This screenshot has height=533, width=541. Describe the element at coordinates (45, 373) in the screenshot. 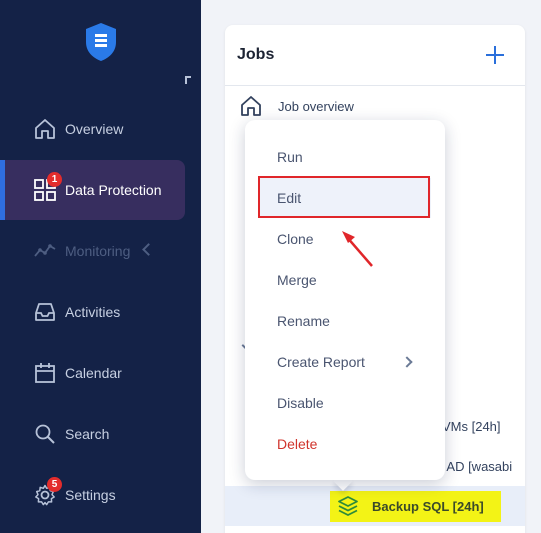

I see `calendar-icon` at that location.